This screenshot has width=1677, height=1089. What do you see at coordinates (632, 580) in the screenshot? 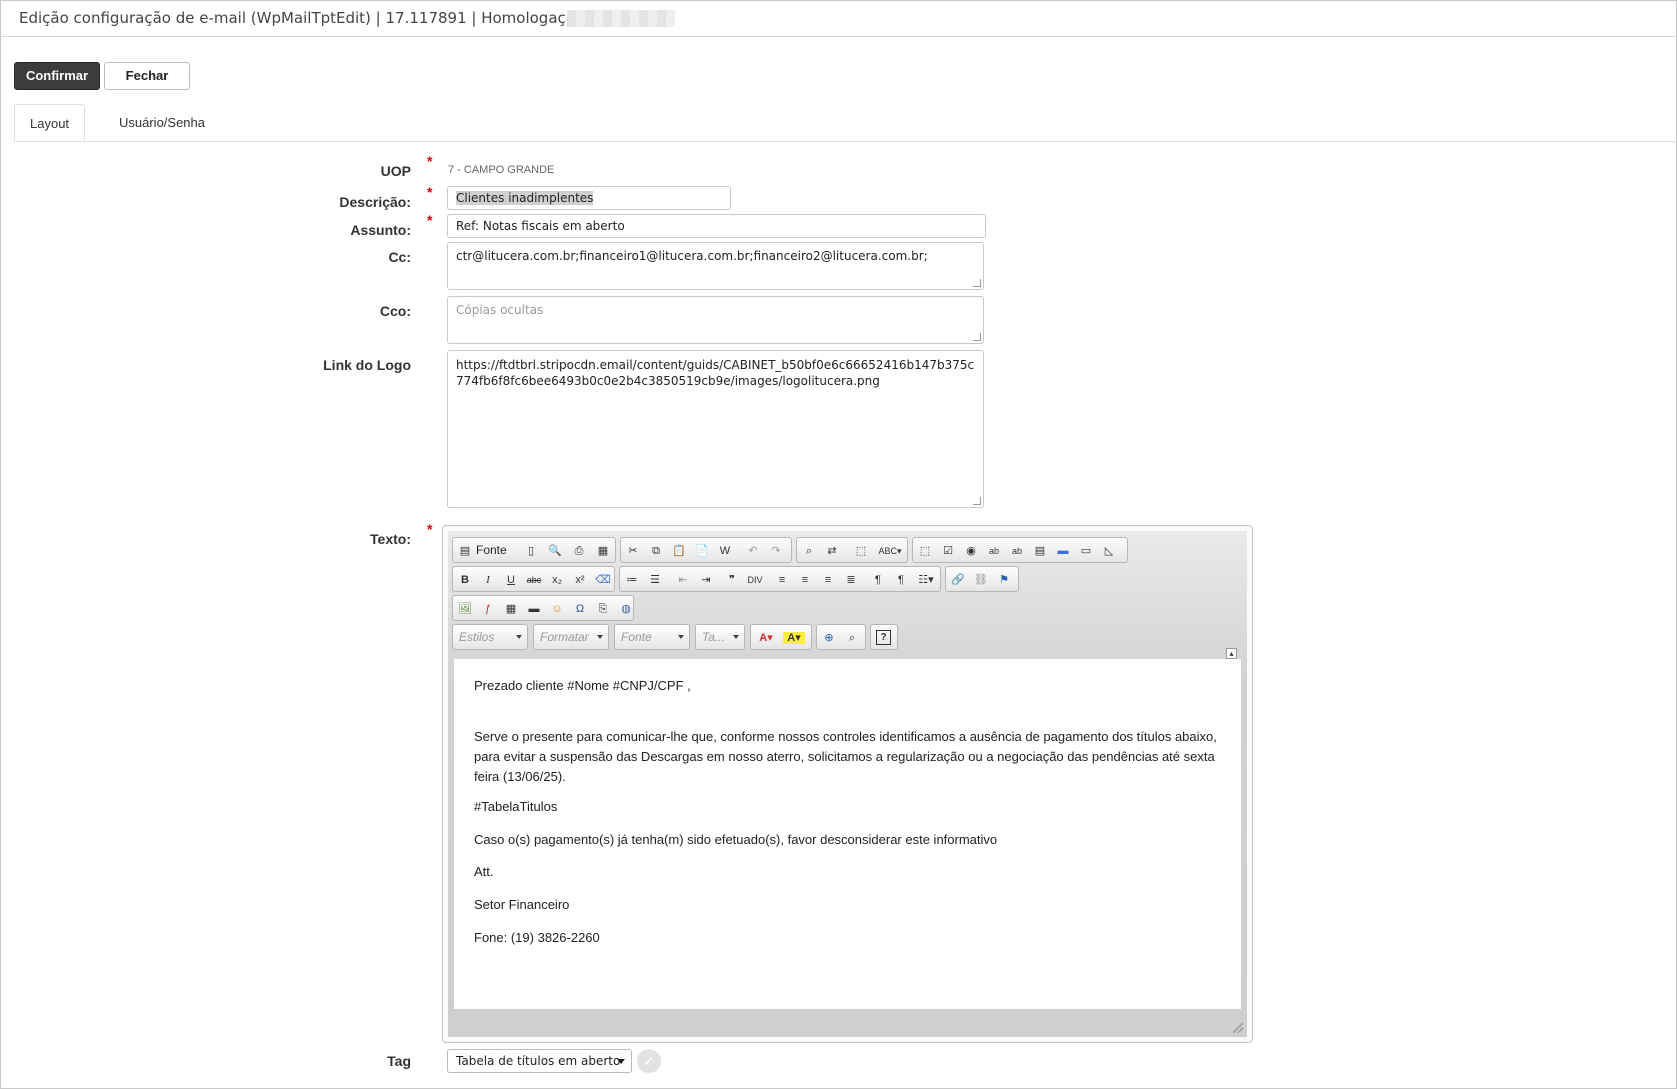
I see `numbered-list-icon: ≔` at bounding box center [632, 580].